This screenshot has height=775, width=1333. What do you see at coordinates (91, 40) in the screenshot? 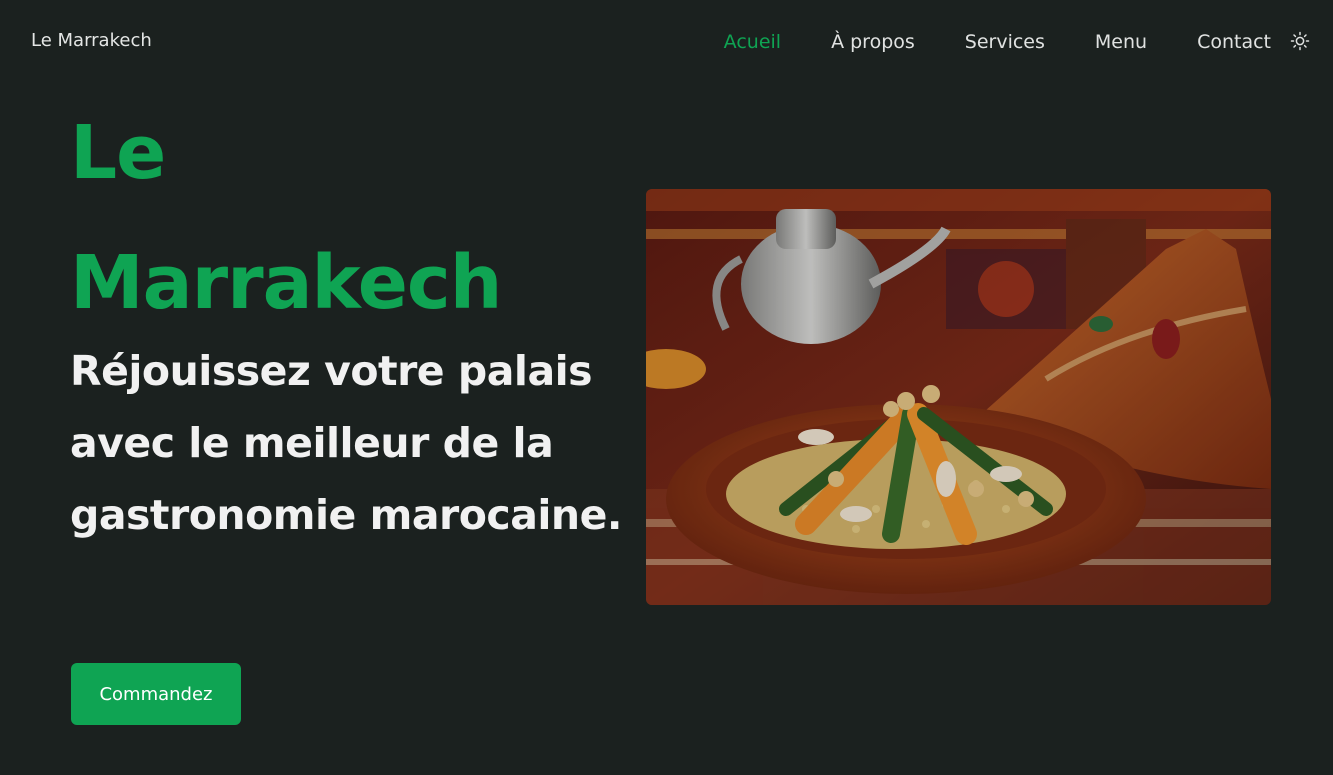
I see `brand-link: Le Marrakech` at bounding box center [91, 40].